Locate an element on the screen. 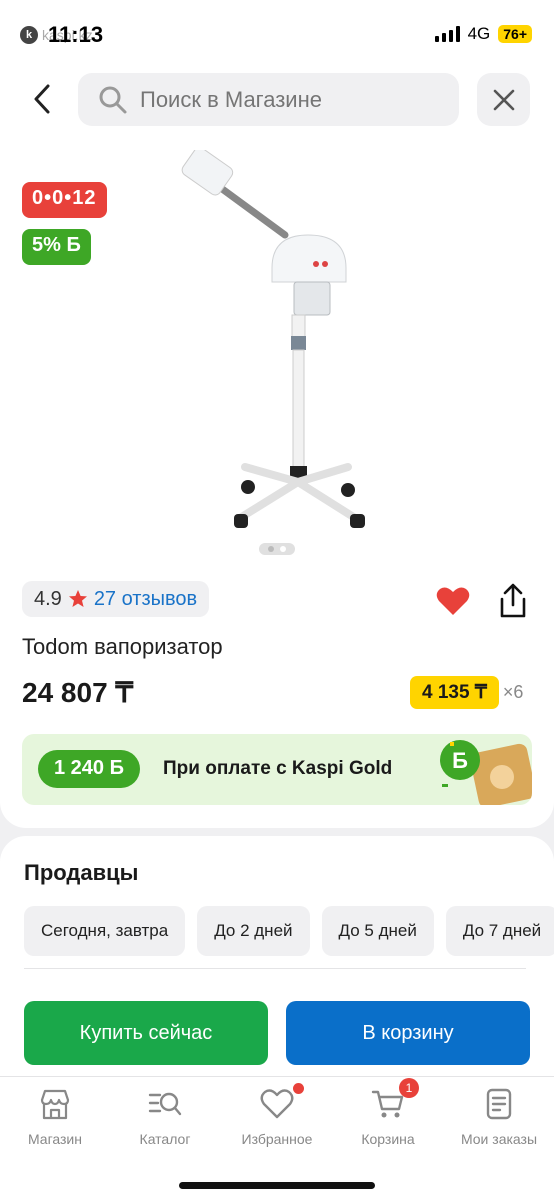 This screenshot has width=554, height=1200. search-bar is located at coordinates (268, 99).